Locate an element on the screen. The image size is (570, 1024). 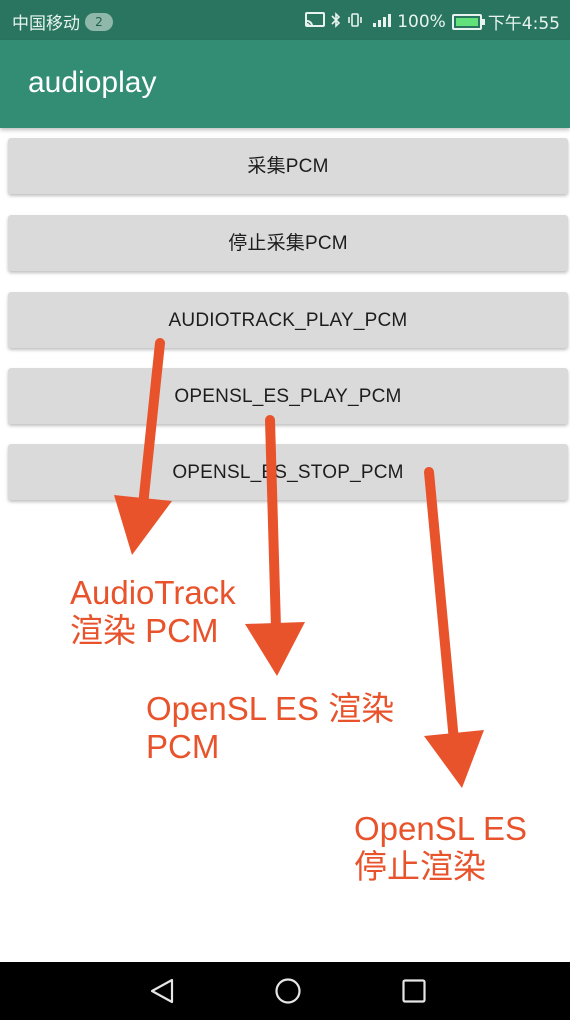
bluetooth-icon is located at coordinates (336, 21).